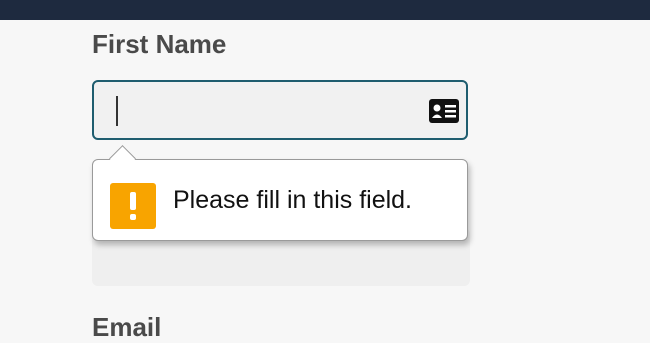 This screenshot has height=343, width=650. What do you see at coordinates (444, 111) in the screenshot?
I see `contact-card-icon` at bounding box center [444, 111].